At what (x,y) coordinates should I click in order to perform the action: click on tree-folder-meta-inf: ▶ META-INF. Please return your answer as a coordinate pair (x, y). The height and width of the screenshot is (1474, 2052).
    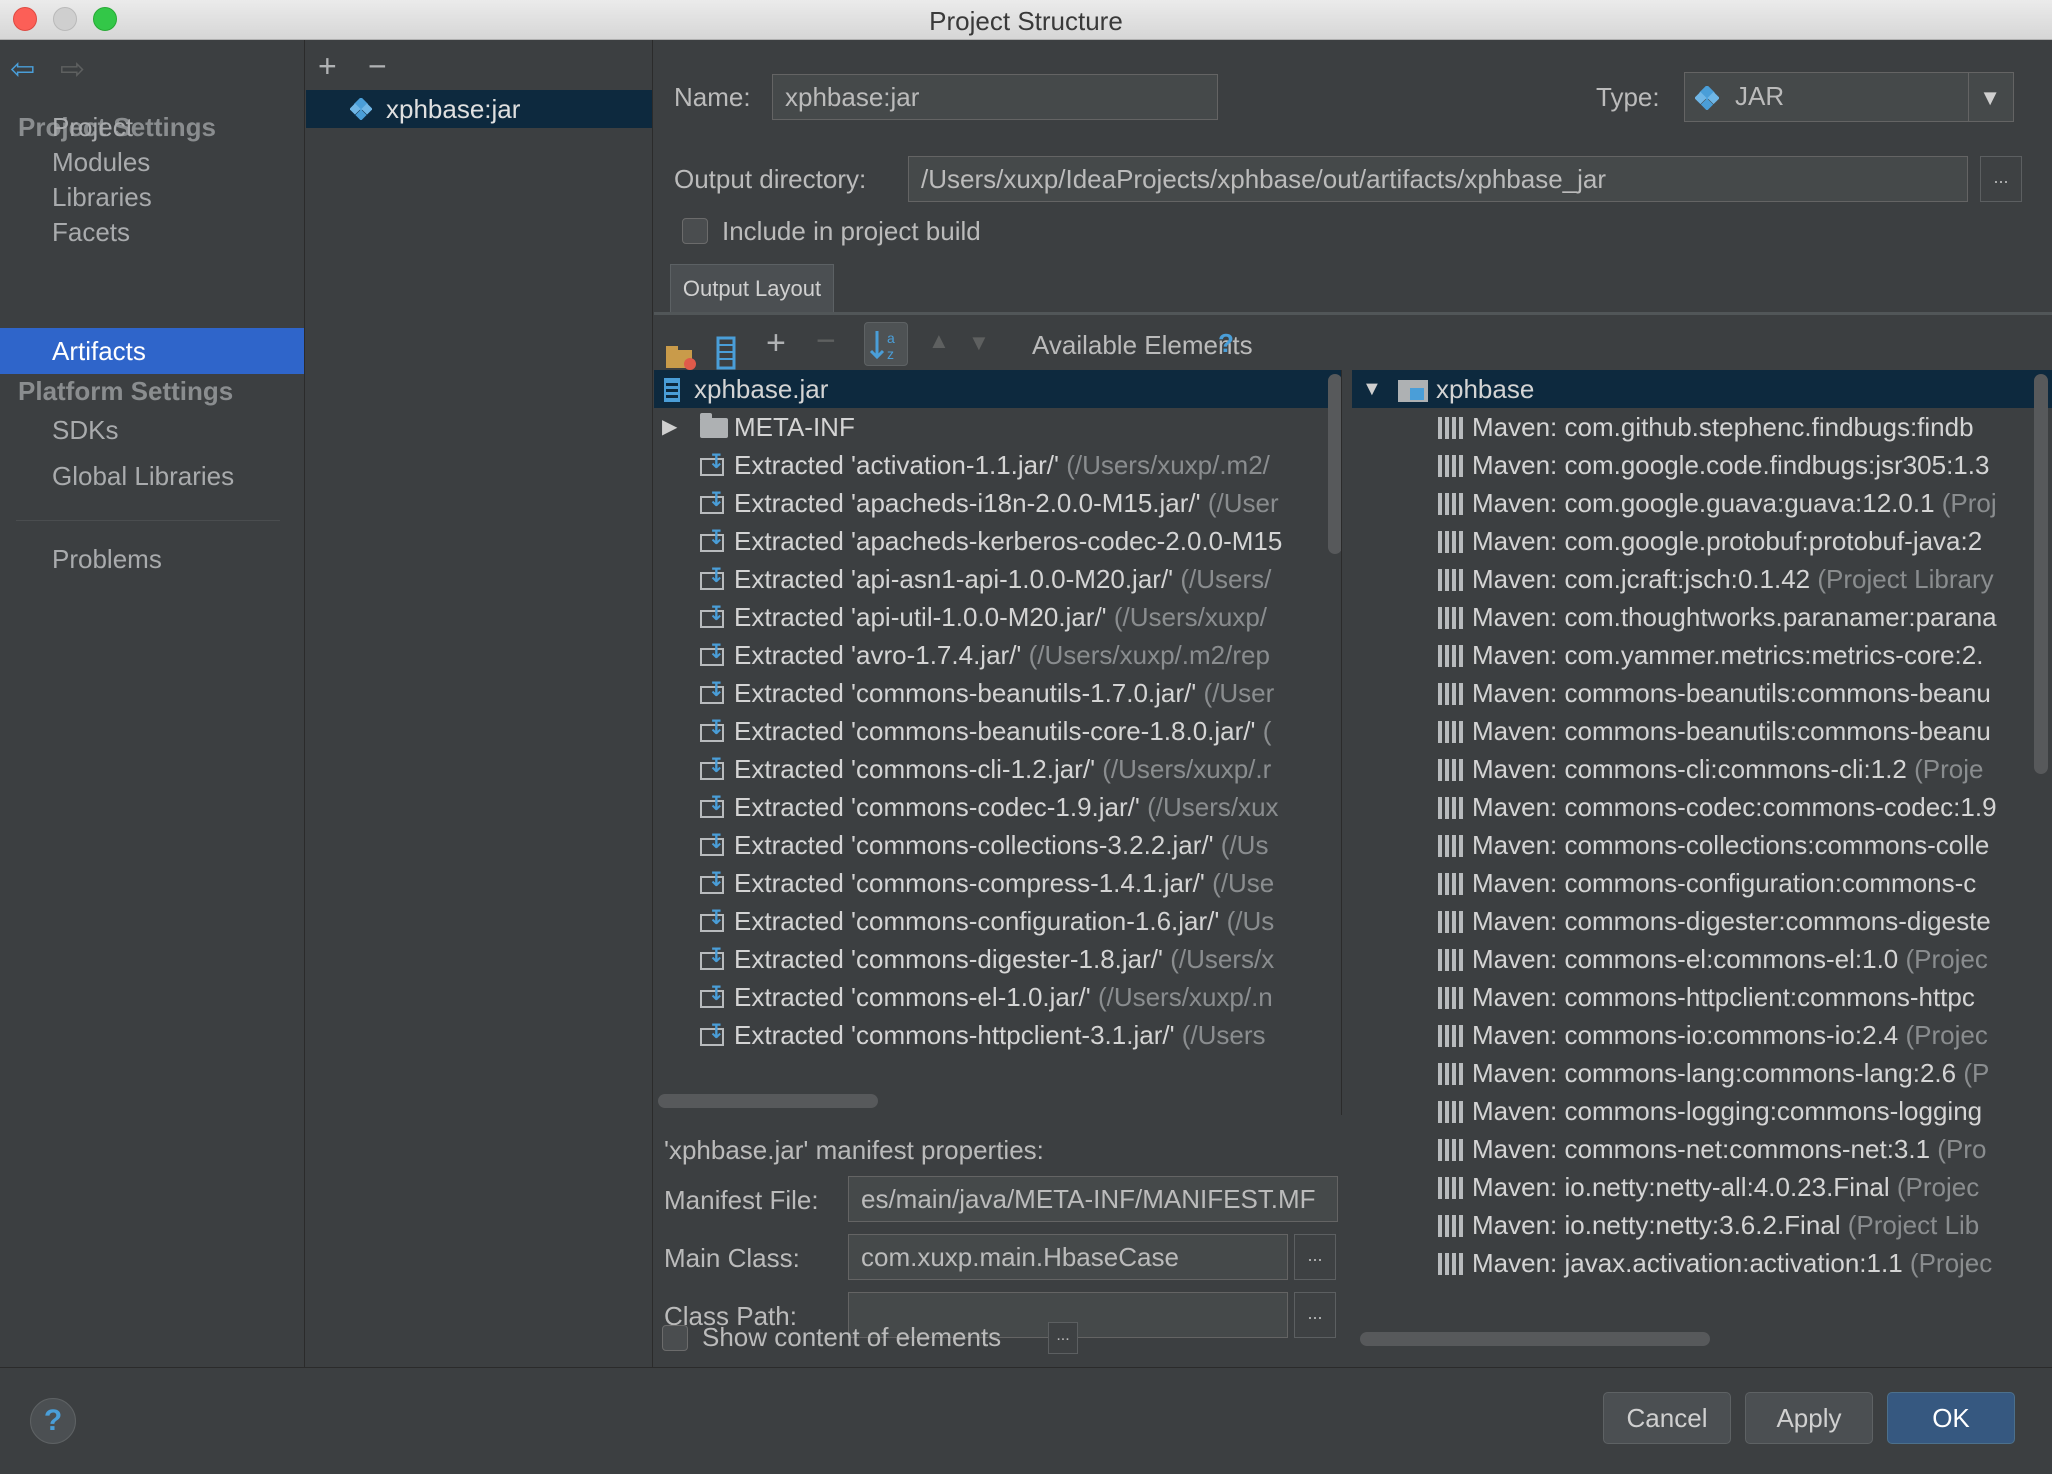
    Looking at the image, I should click on (997, 427).